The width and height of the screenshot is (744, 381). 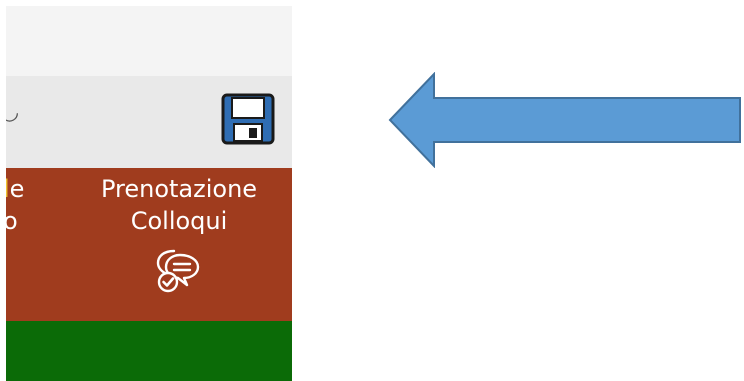 What do you see at coordinates (24, 205) in the screenshot?
I see `menu-item-previous-cut: le o` at bounding box center [24, 205].